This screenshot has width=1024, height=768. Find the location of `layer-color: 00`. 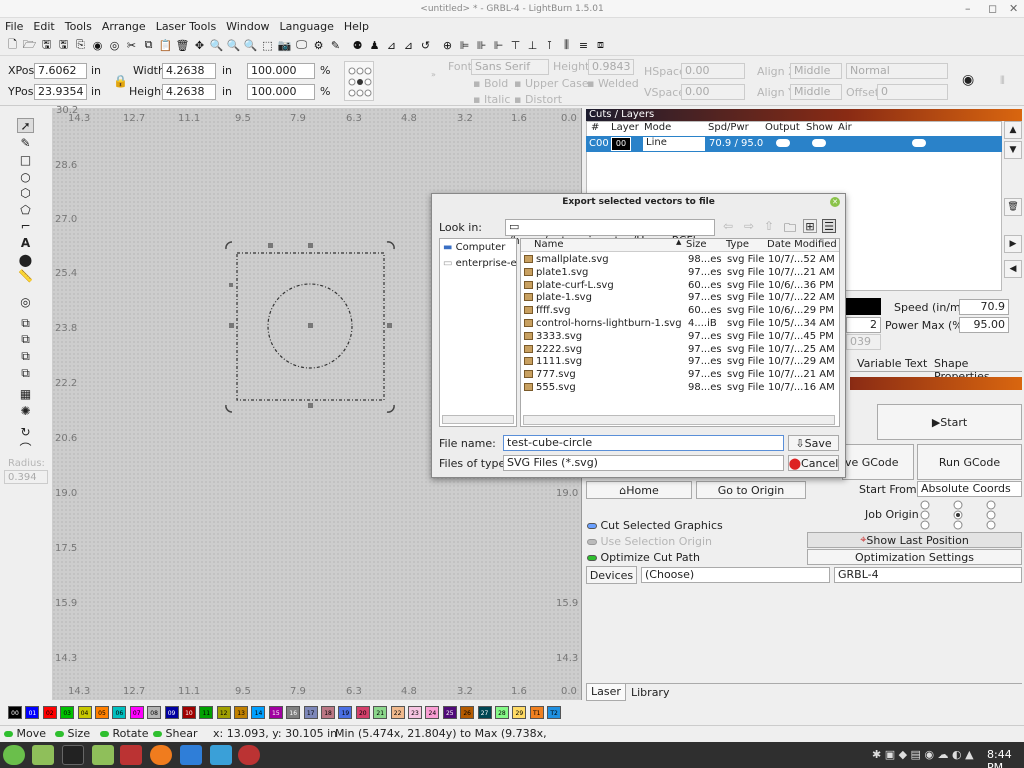

layer-color: 00 is located at coordinates (621, 144).